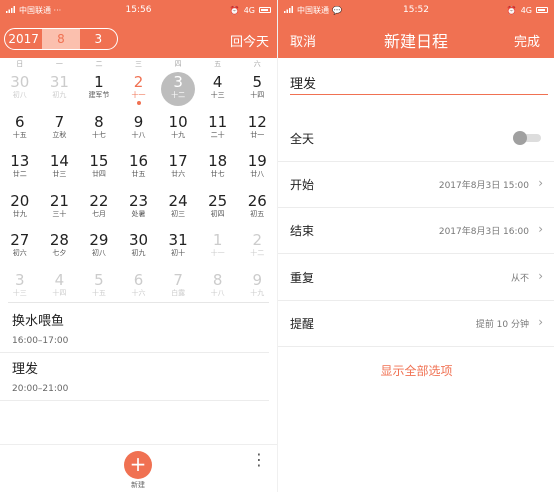 Image resolution: width=554 pixels, height=492 pixels. Describe the element at coordinates (218, 173) in the screenshot. I see `day-cell: 18 廿七` at that location.